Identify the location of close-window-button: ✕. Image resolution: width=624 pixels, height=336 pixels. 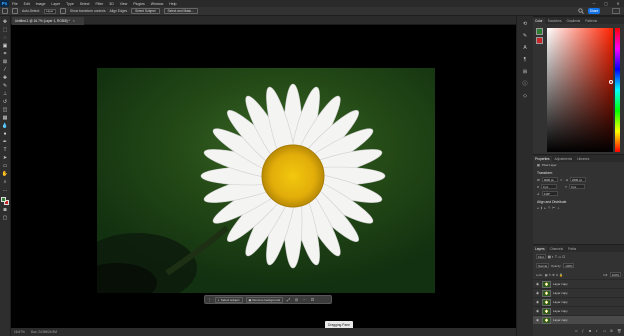
(618, 3).